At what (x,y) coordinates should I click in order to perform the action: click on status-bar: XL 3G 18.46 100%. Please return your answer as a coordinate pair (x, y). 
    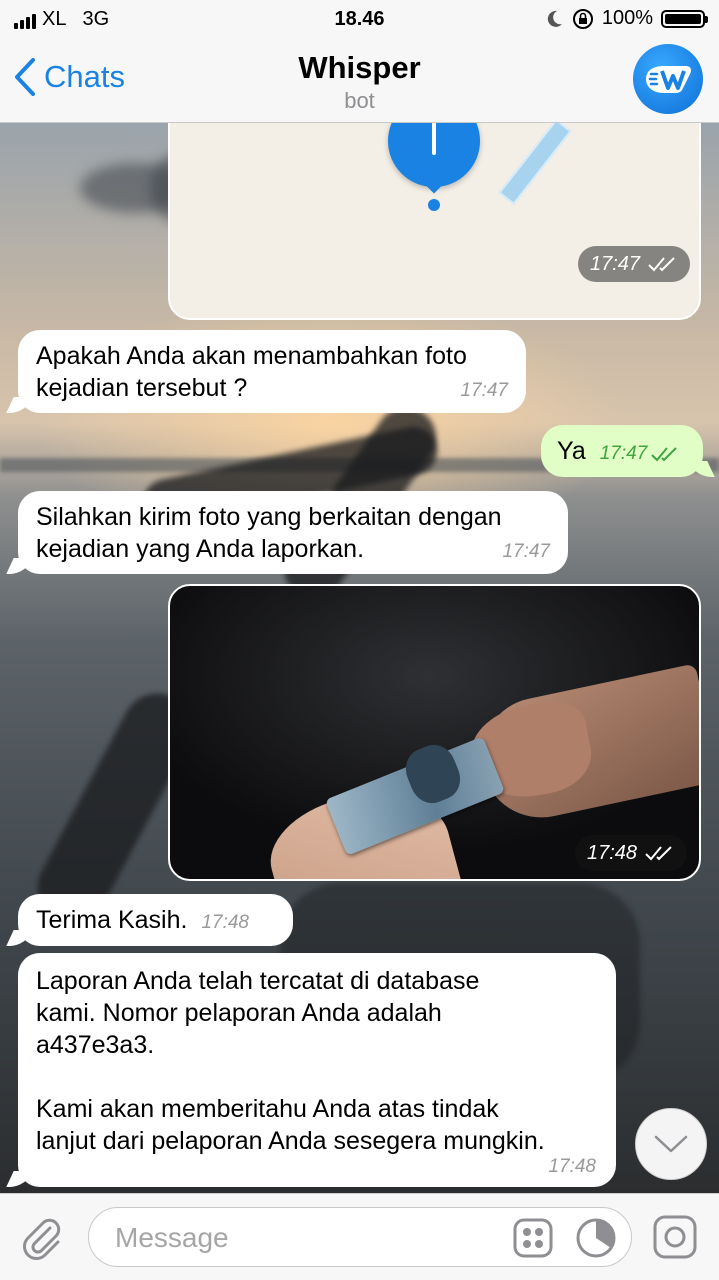
    Looking at the image, I should click on (359, 20).